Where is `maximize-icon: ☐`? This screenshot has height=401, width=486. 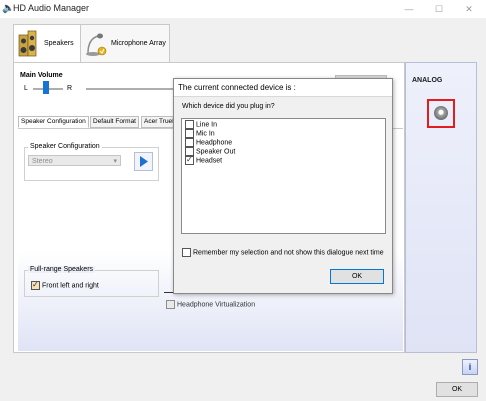
maximize-icon: ☐ is located at coordinates (439, 9).